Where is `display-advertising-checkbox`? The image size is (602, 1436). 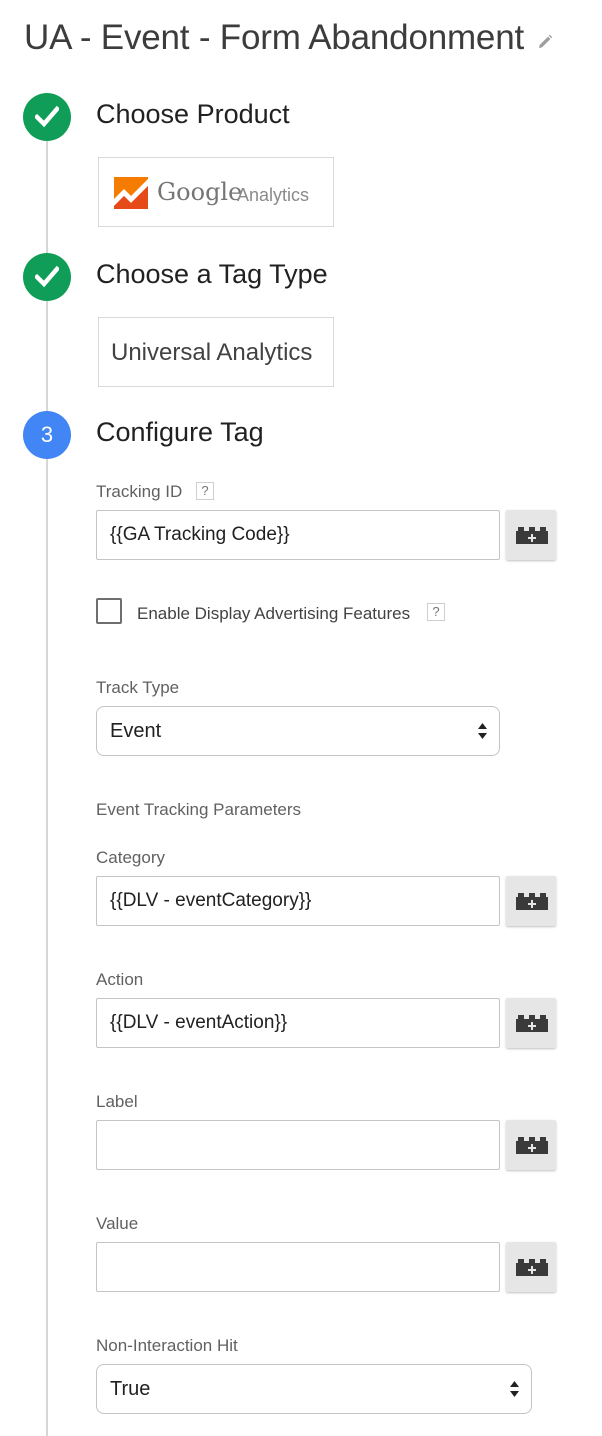 display-advertising-checkbox is located at coordinates (109, 611).